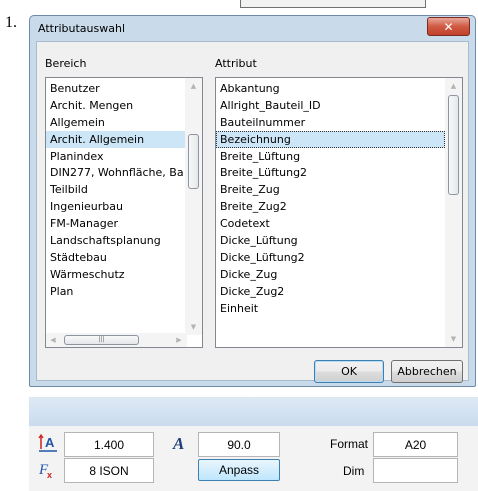  I want to click on list-item: Dicke_Lüftung, so click(330, 240).